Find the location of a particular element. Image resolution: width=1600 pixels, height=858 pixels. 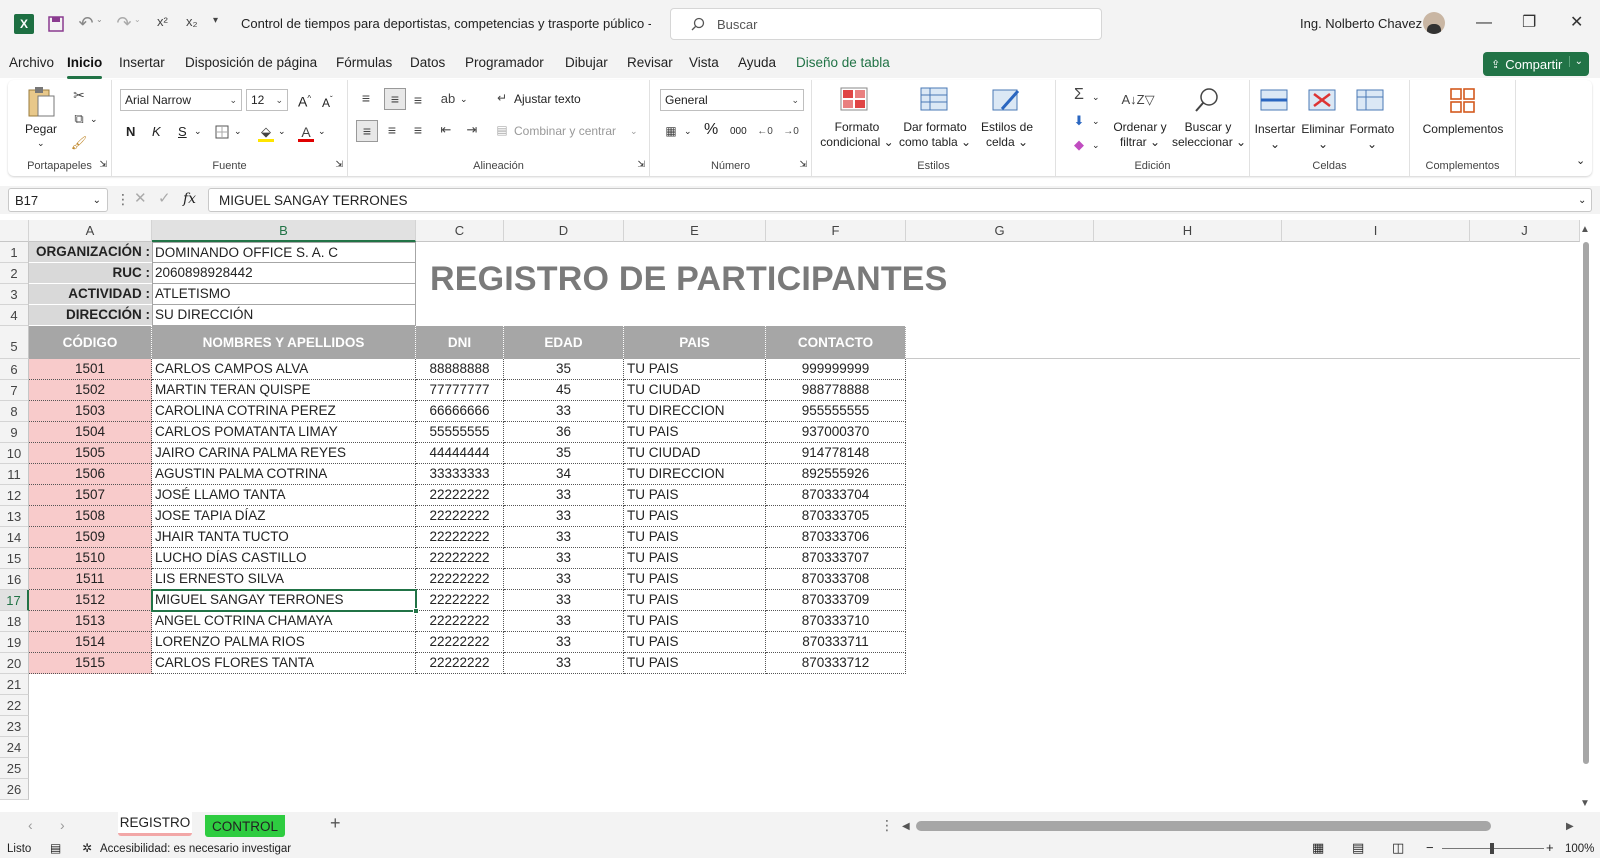

vertical-scrollbar is located at coordinates (1585, 503).